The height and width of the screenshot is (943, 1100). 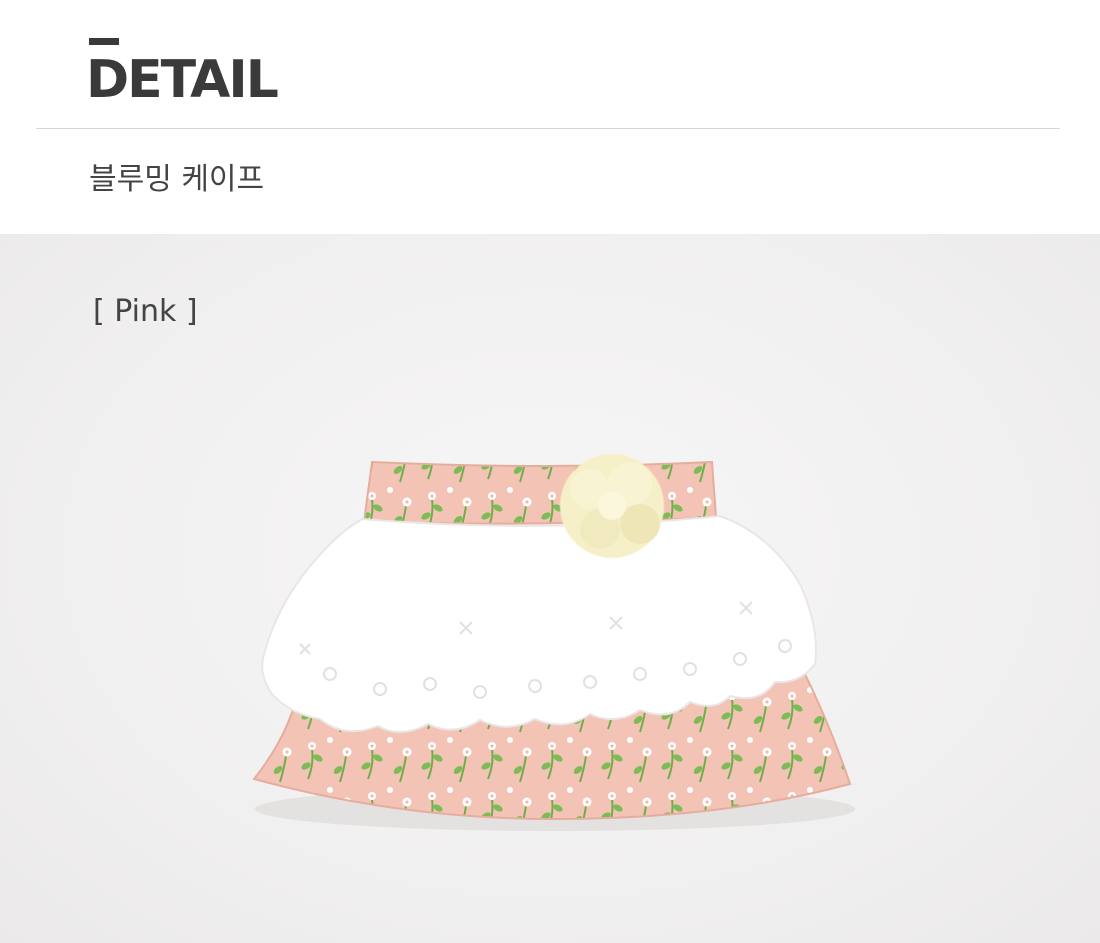 I want to click on cream-flower-corsage, so click(x=612, y=506).